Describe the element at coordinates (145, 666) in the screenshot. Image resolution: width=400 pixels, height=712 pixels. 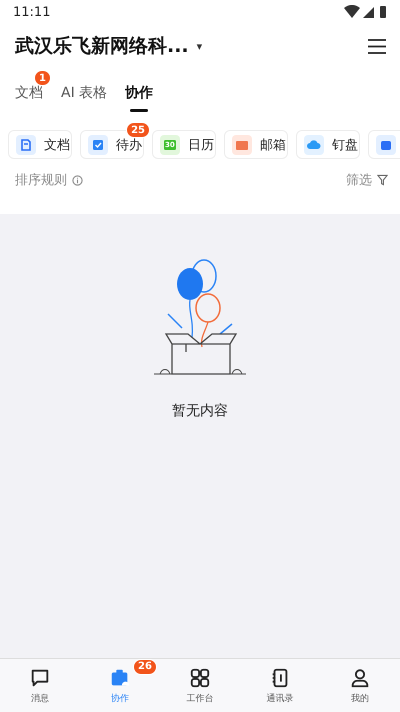
I see `count-badge: 26` at that location.